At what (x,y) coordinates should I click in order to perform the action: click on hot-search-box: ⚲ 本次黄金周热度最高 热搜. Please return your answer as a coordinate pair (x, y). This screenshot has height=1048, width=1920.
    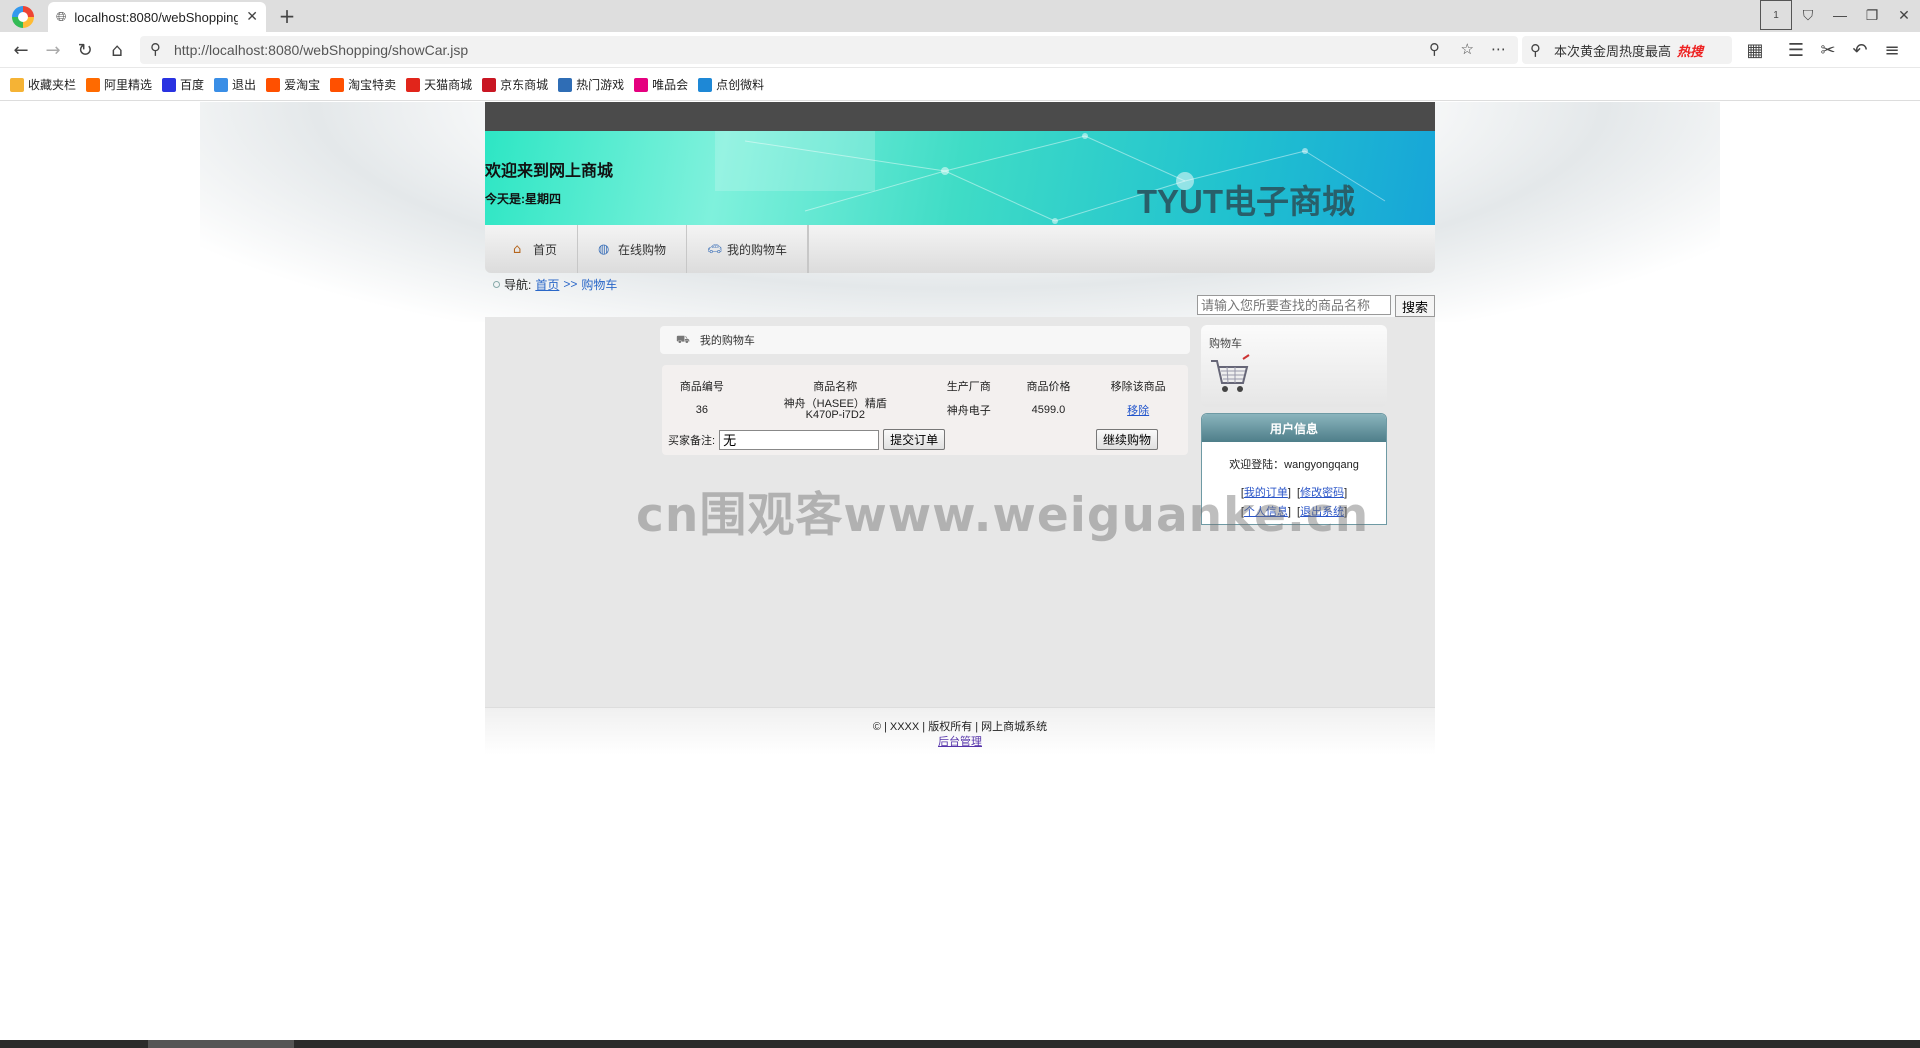
    Looking at the image, I should click on (1627, 50).